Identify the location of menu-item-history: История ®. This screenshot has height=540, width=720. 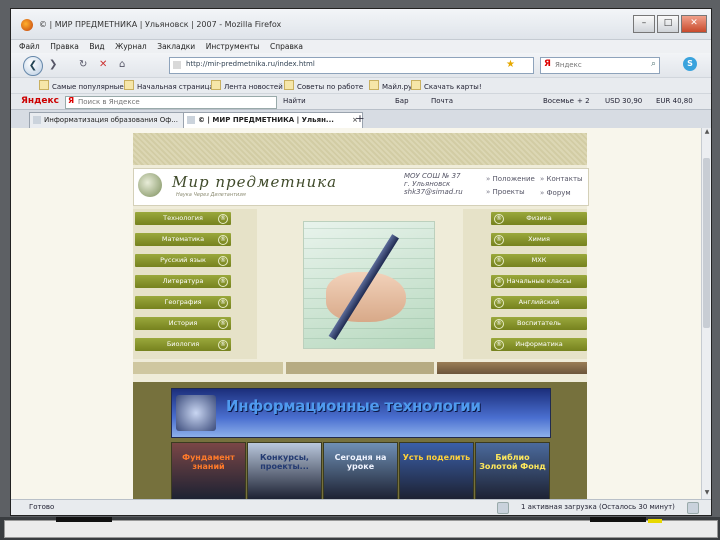
(183, 323).